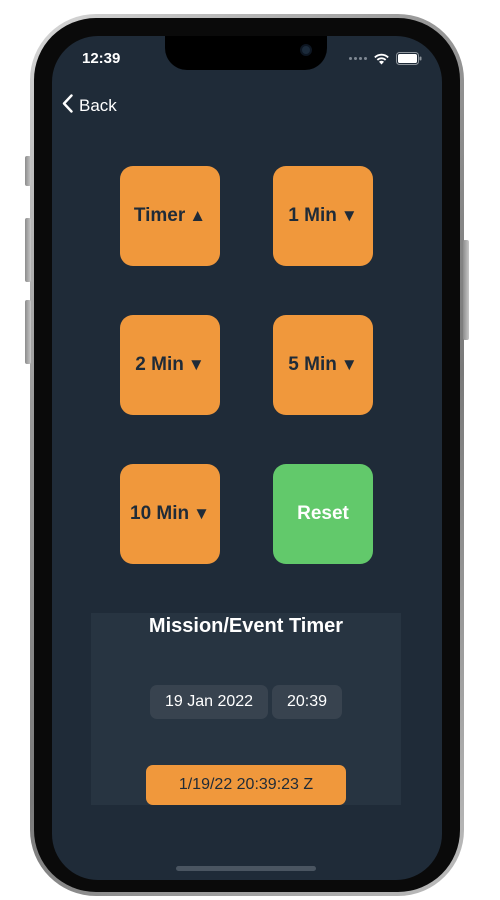 The width and height of the screenshot is (500, 900). I want to click on back-button: Back, so click(89, 106).